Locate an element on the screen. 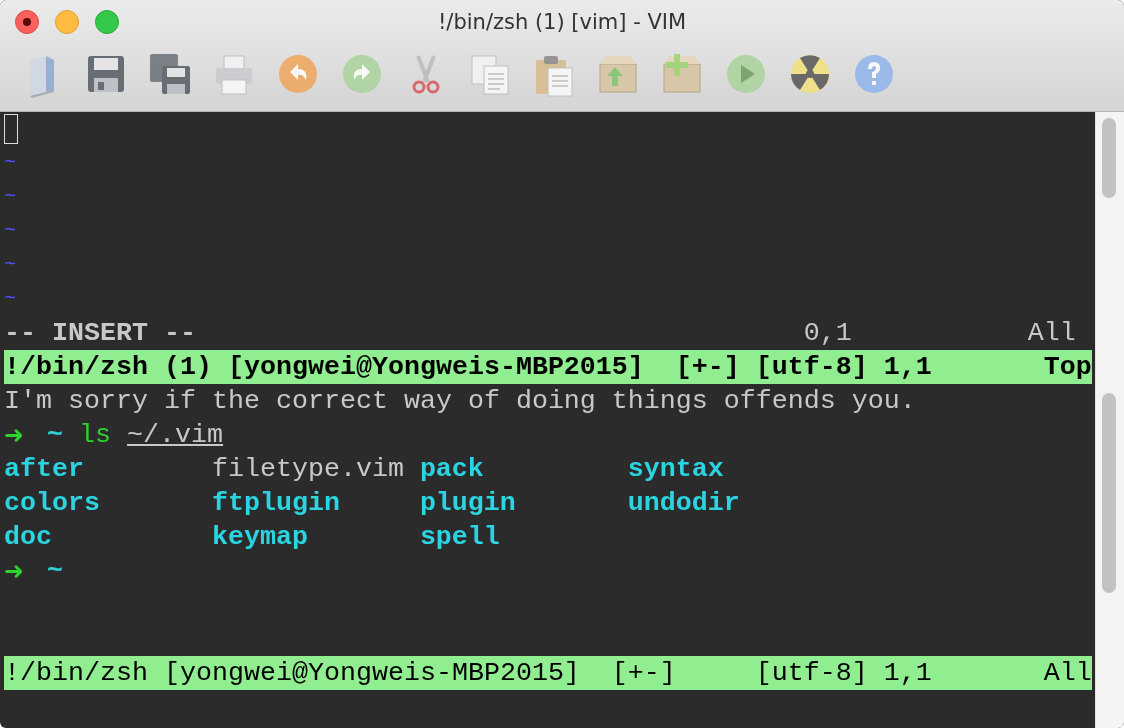 The image size is (1124, 728). directory-name: colors is located at coordinates (52, 503).